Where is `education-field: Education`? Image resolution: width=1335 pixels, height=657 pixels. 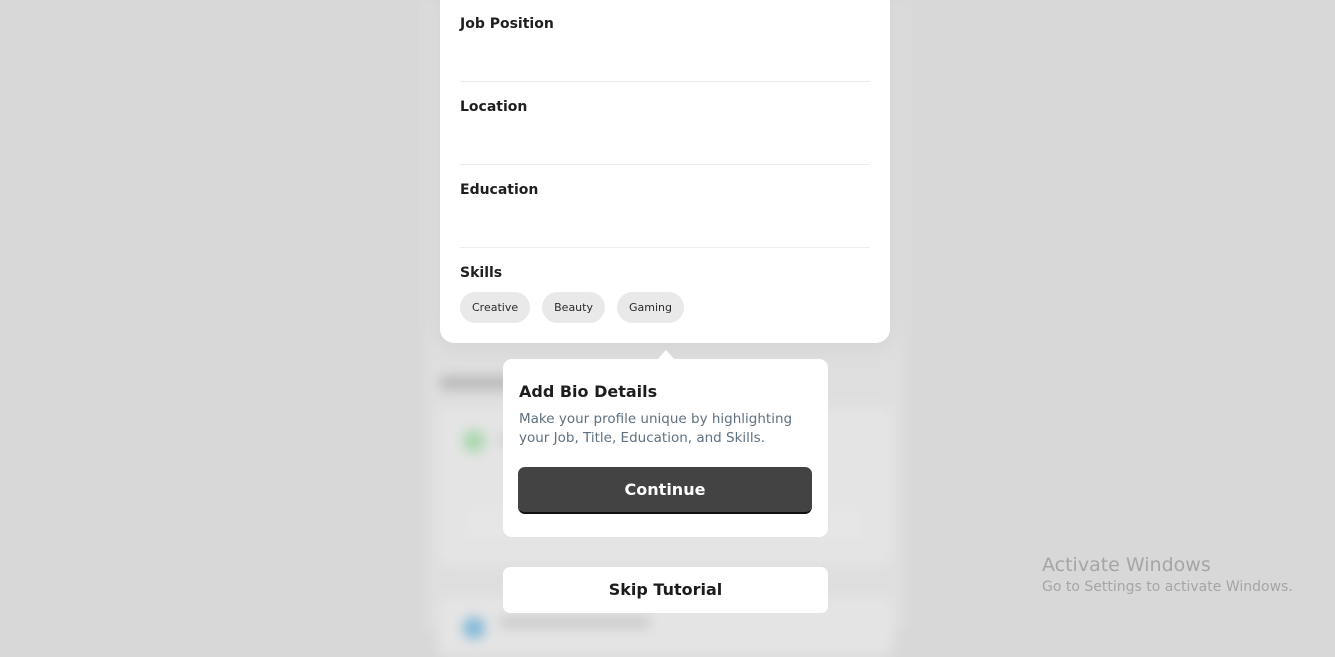 education-field: Education is located at coordinates (665, 190).